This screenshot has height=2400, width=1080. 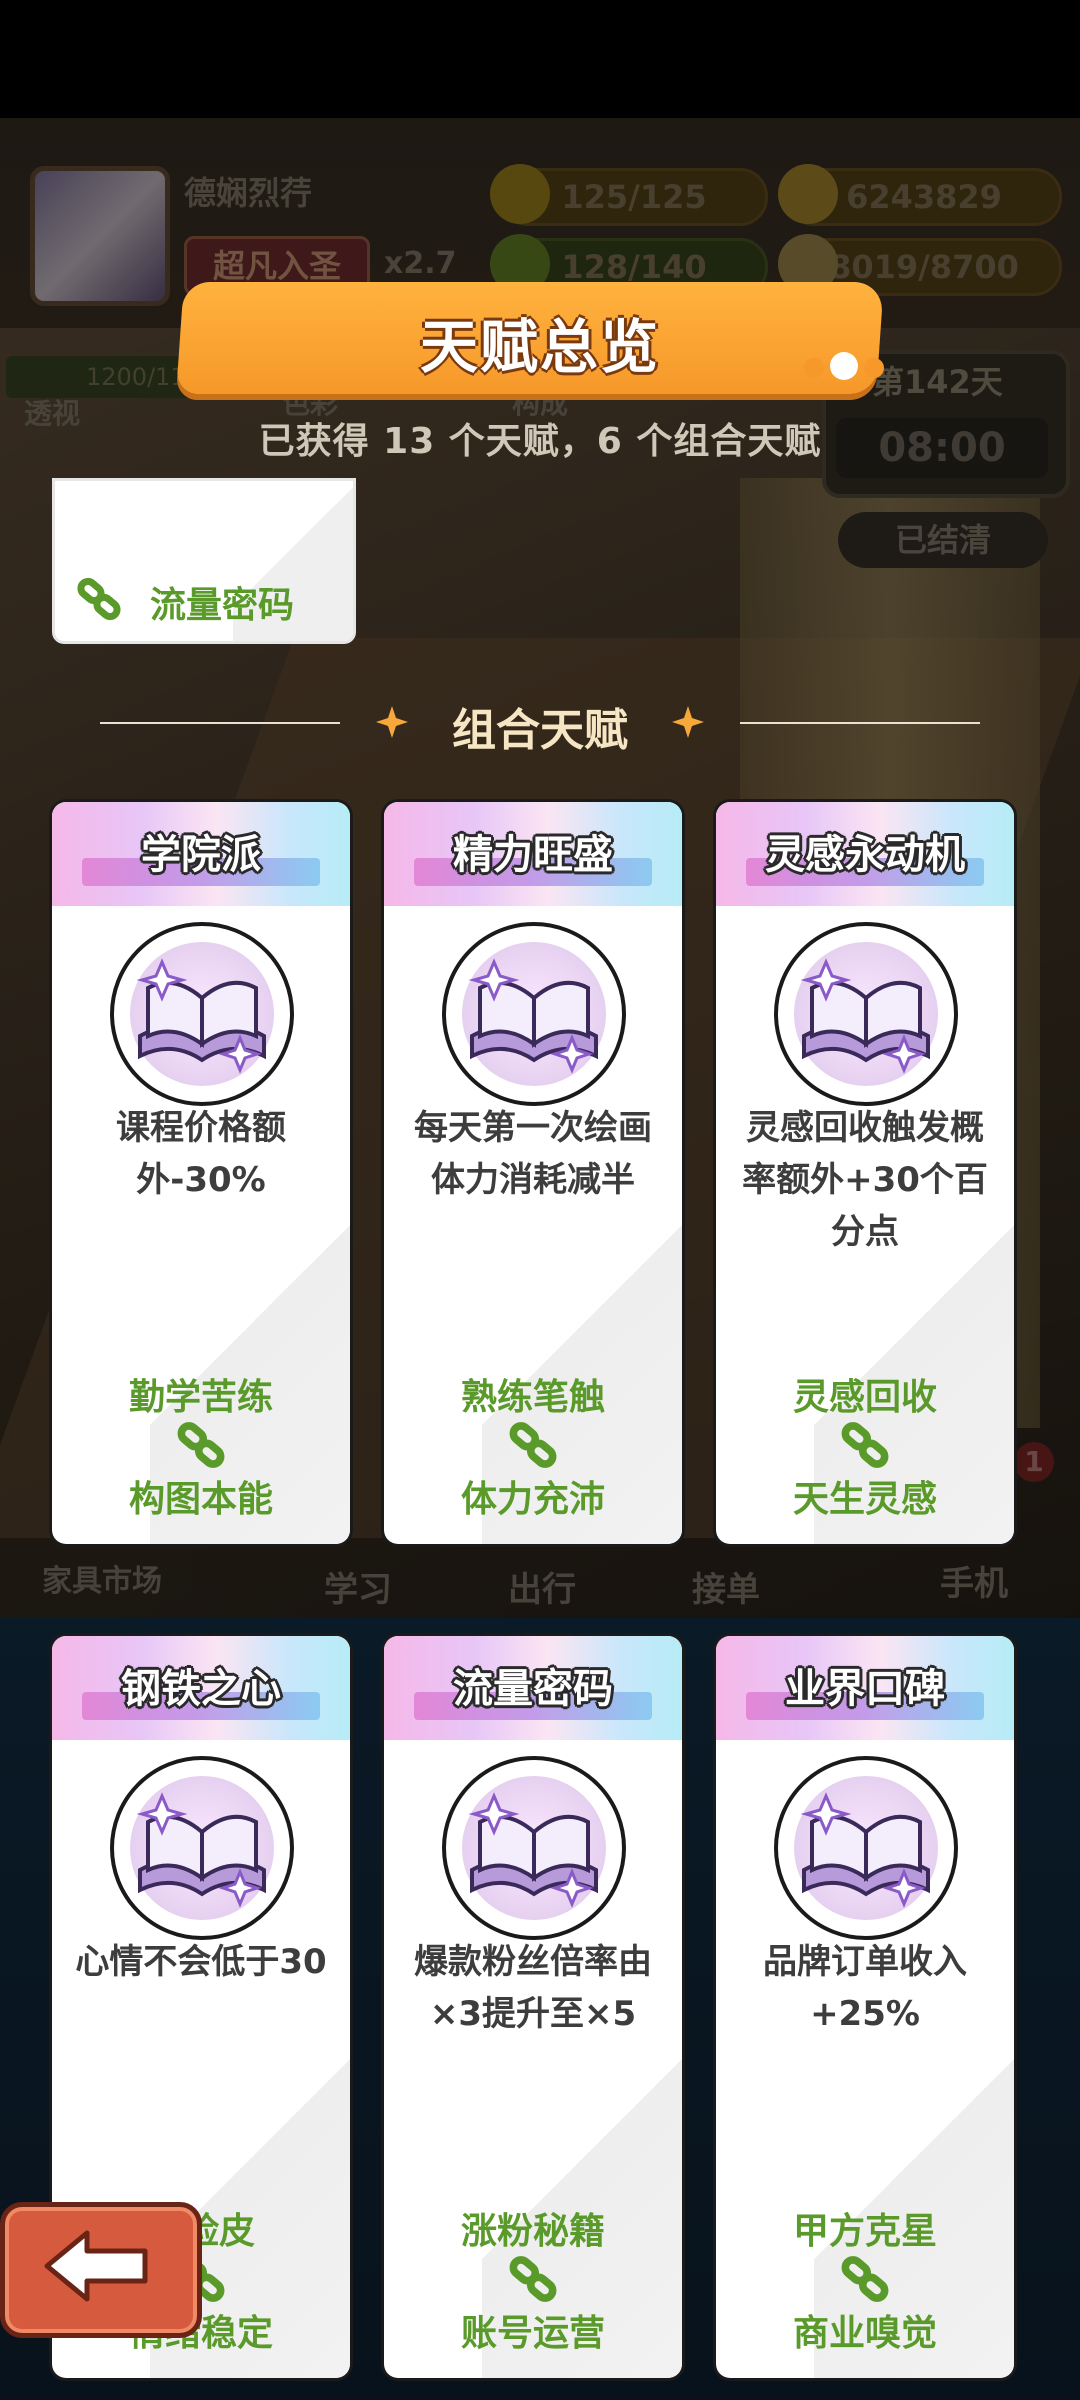 I want to click on talent-card: 学院派 课程价格额外-30% 勤学苦练 构图本能, so click(x=201, y=1173).